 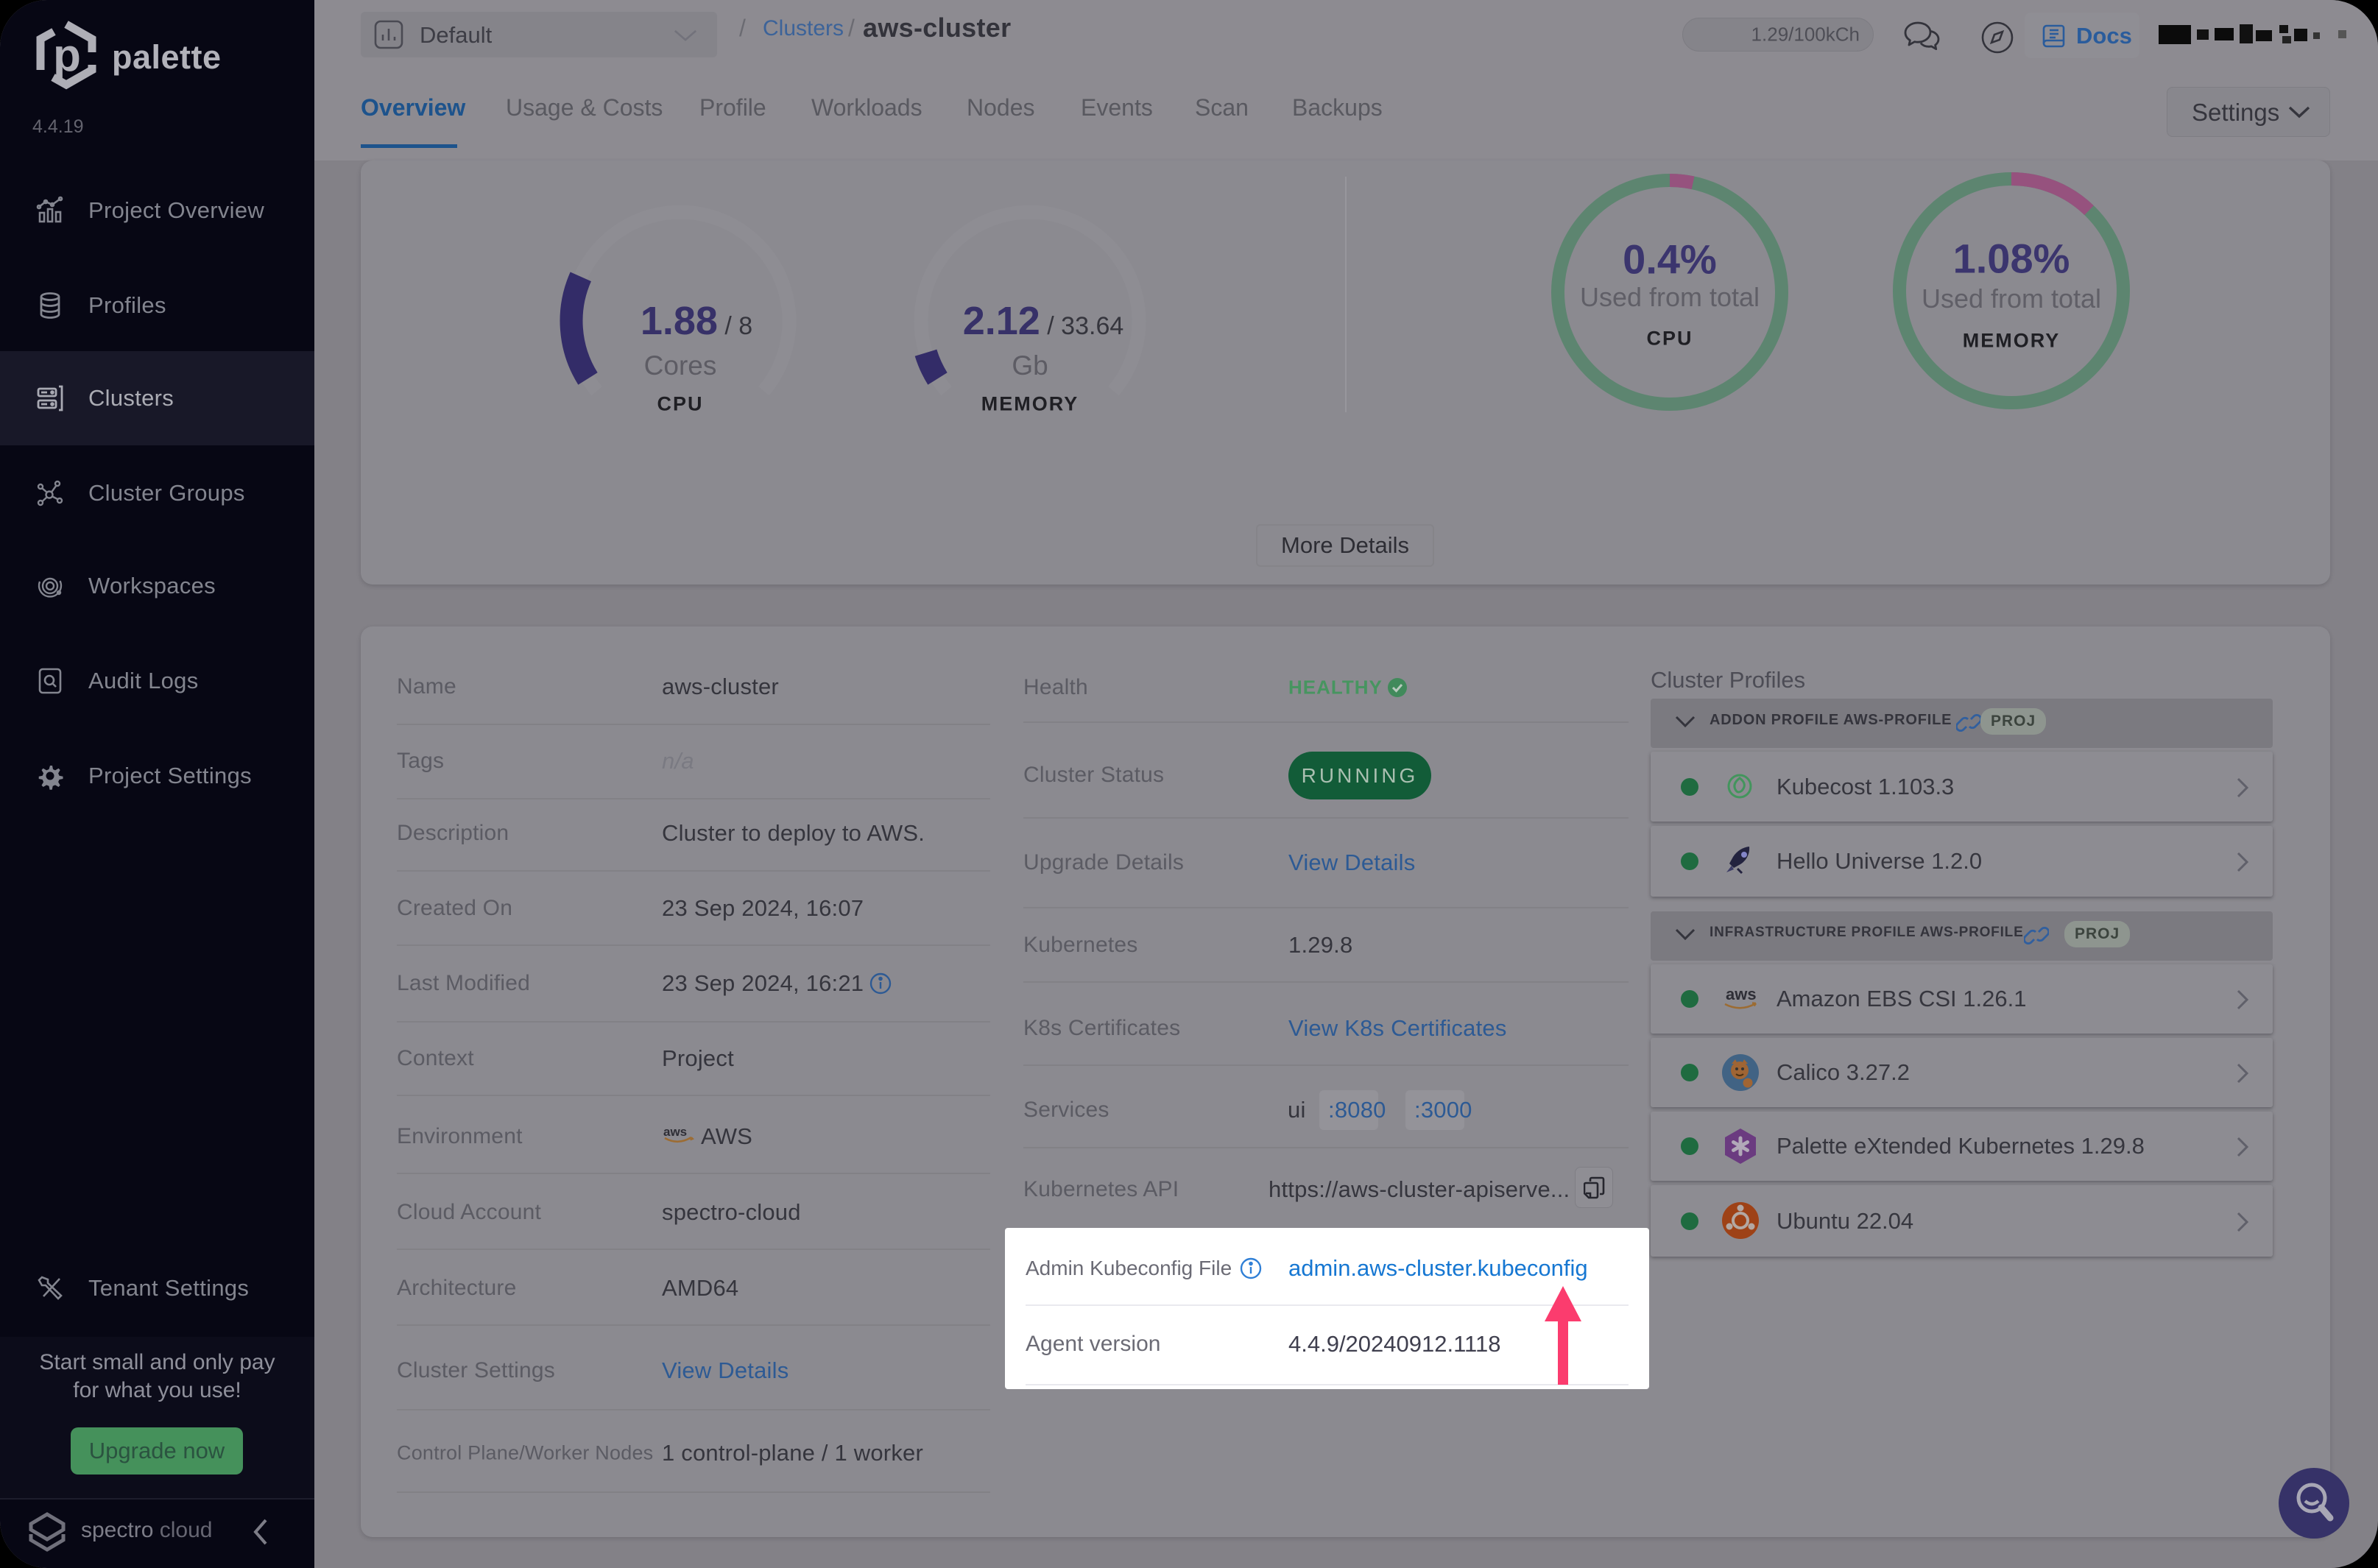 What do you see at coordinates (67, 56) in the screenshot?
I see `svg-text: p` at bounding box center [67, 56].